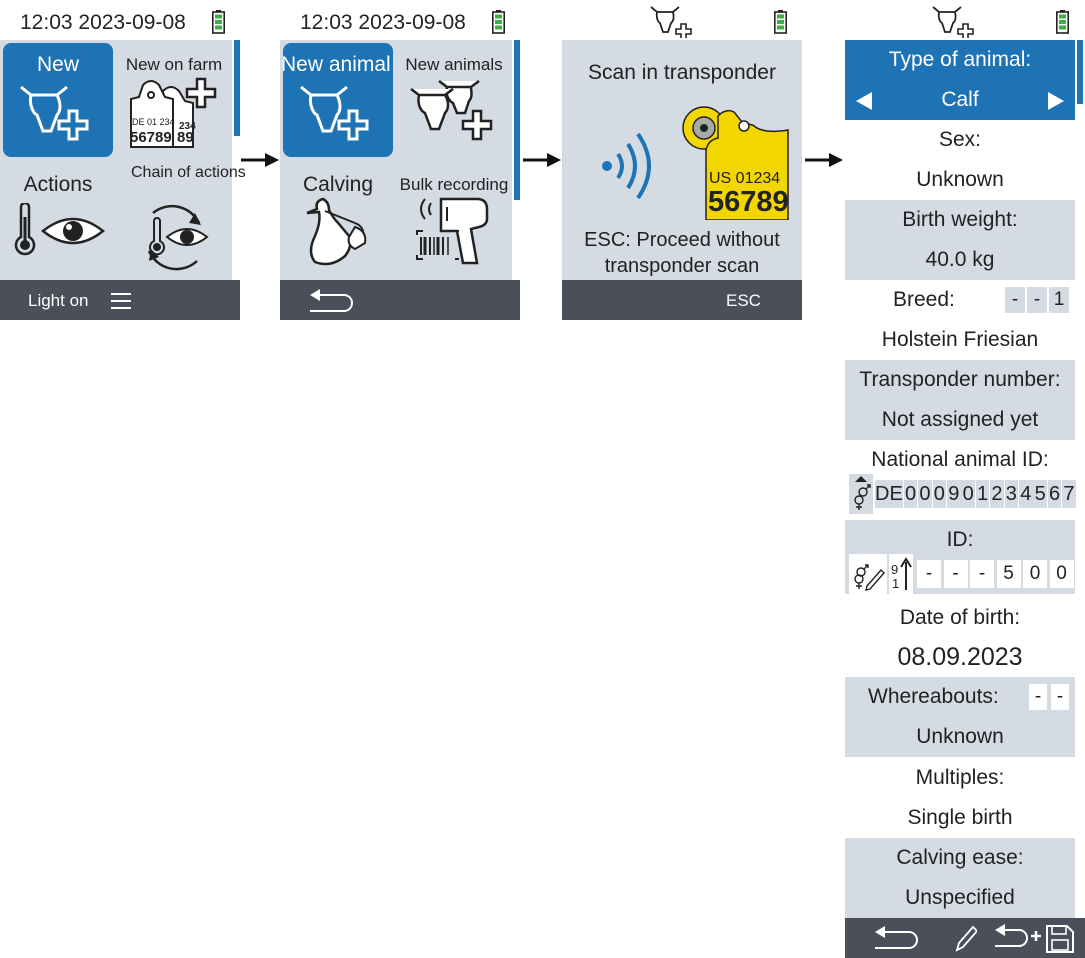 The width and height of the screenshot is (1085, 958). I want to click on id-row: 9 1 ---500, so click(960, 574).